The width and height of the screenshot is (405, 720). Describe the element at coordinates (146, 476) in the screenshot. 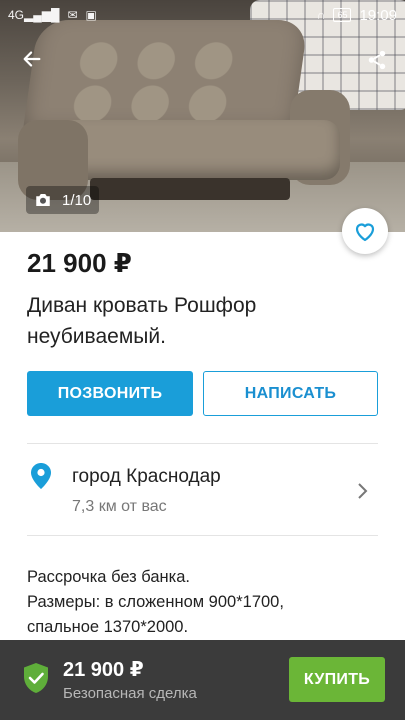

I see `location-city: город Краснодар` at that location.